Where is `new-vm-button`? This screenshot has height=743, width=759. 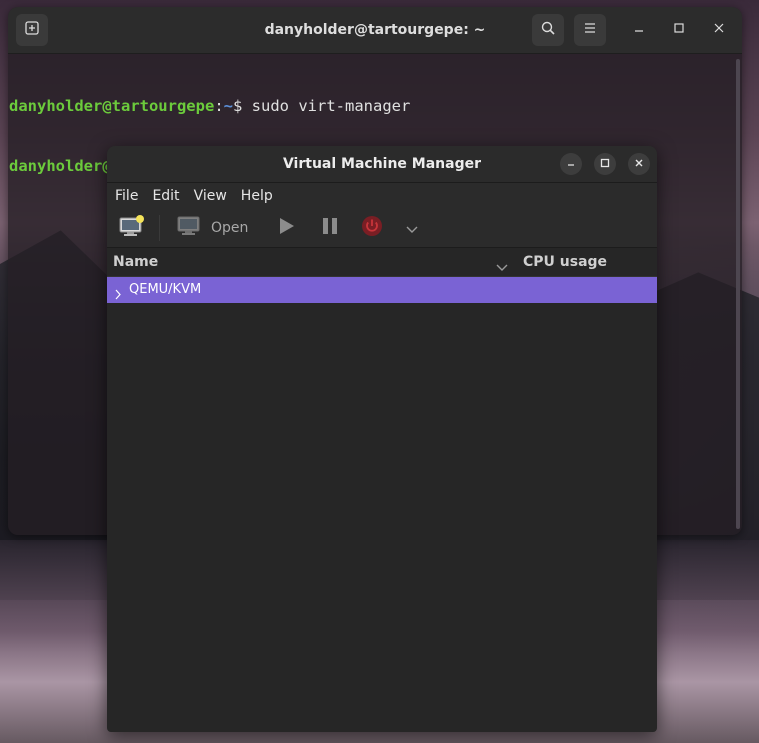 new-vm-button is located at coordinates (132, 228).